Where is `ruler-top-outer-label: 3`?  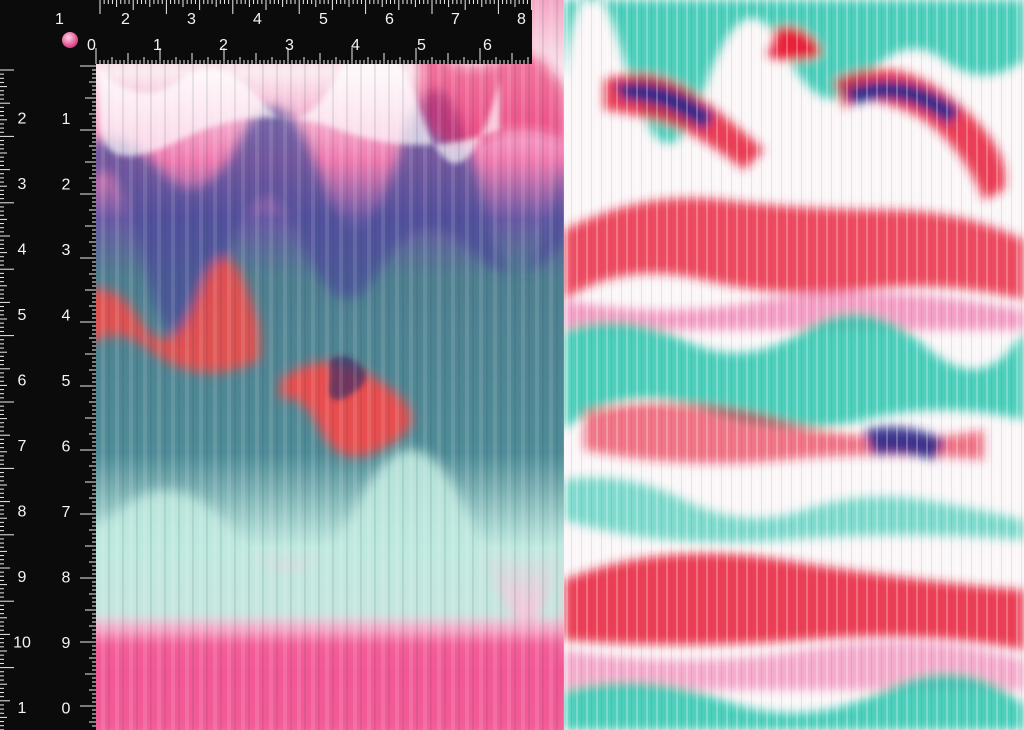
ruler-top-outer-label: 3 is located at coordinates (191, 19).